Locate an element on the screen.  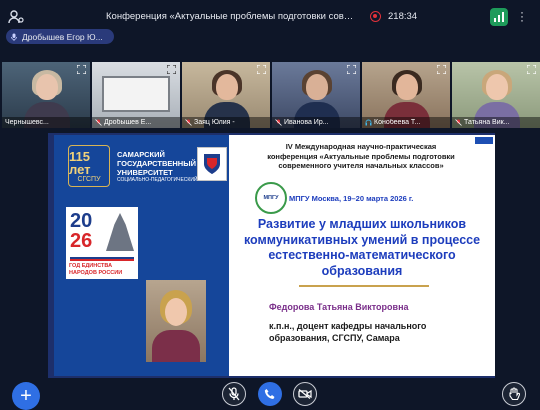
add-button: + is located at coordinates (26, 396).